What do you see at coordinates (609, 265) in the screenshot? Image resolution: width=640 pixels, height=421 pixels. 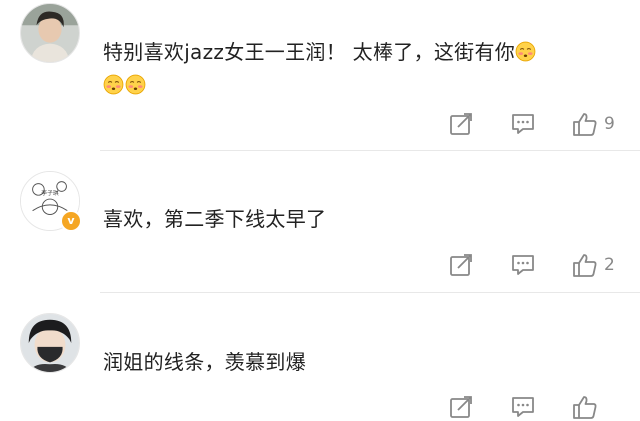 I see `like-count: 2` at bounding box center [609, 265].